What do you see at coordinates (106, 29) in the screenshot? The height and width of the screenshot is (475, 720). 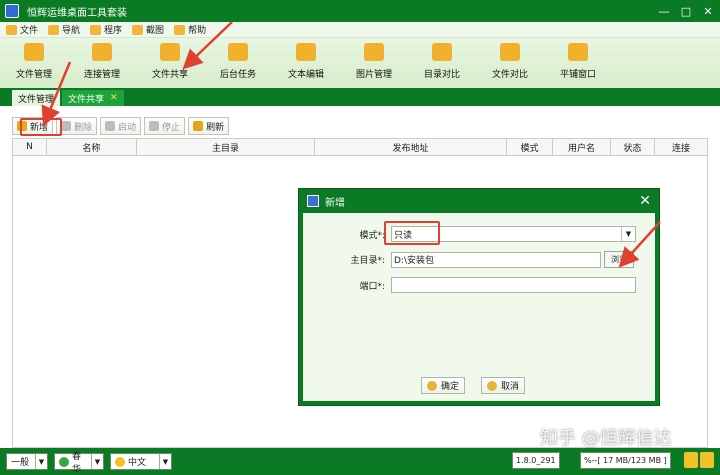 I see `menu-program: 程序` at bounding box center [106, 29].